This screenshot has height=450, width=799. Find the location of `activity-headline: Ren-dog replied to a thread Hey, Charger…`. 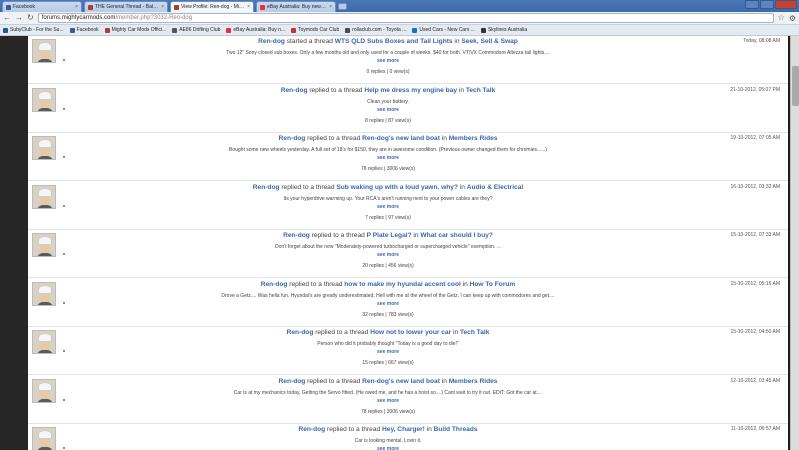

activity-headline: Ren-dog replied to a thread Hey, Charger… is located at coordinates (388, 429).